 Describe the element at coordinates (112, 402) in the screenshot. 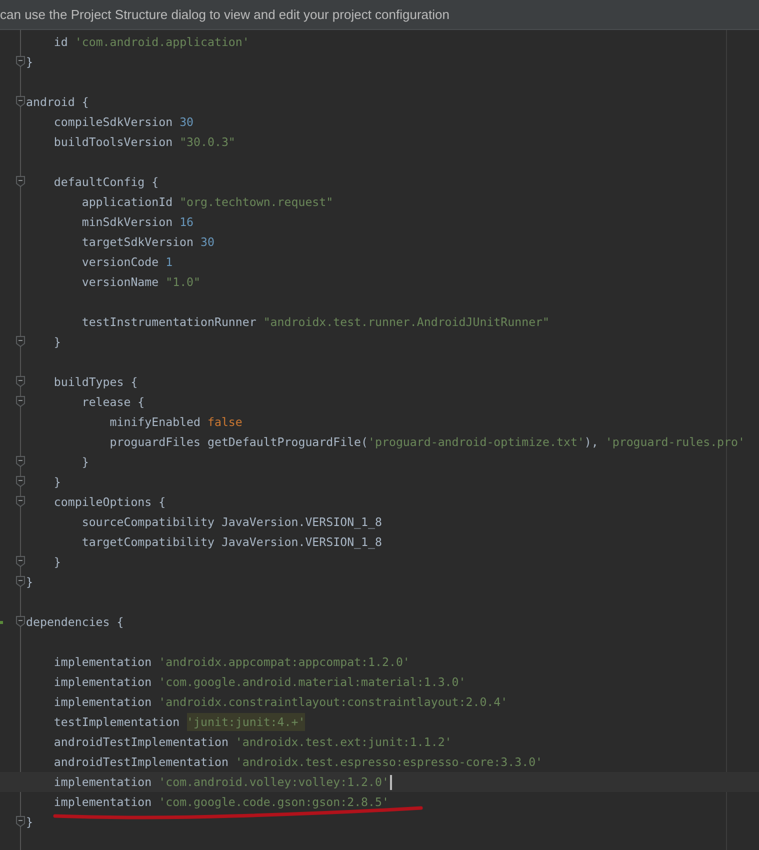

I see `code-line: release {` at that location.